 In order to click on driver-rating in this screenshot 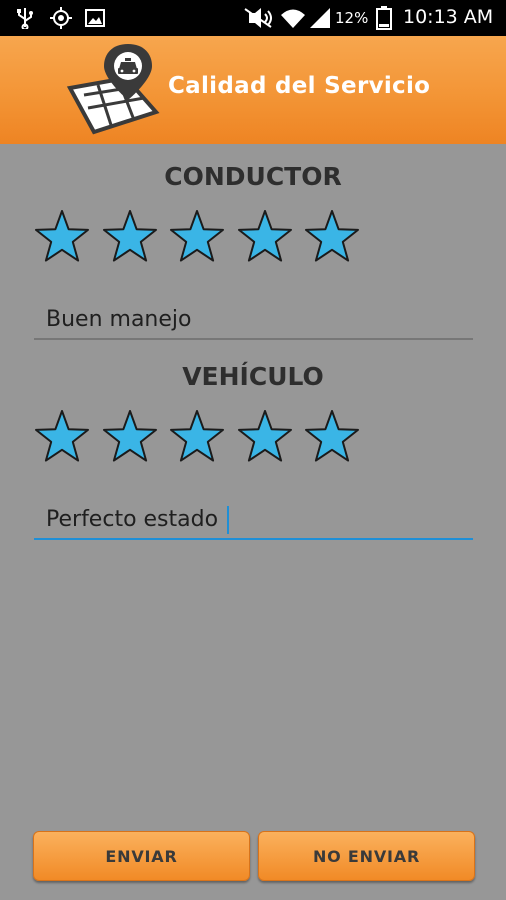, I will do `click(203, 237)`.